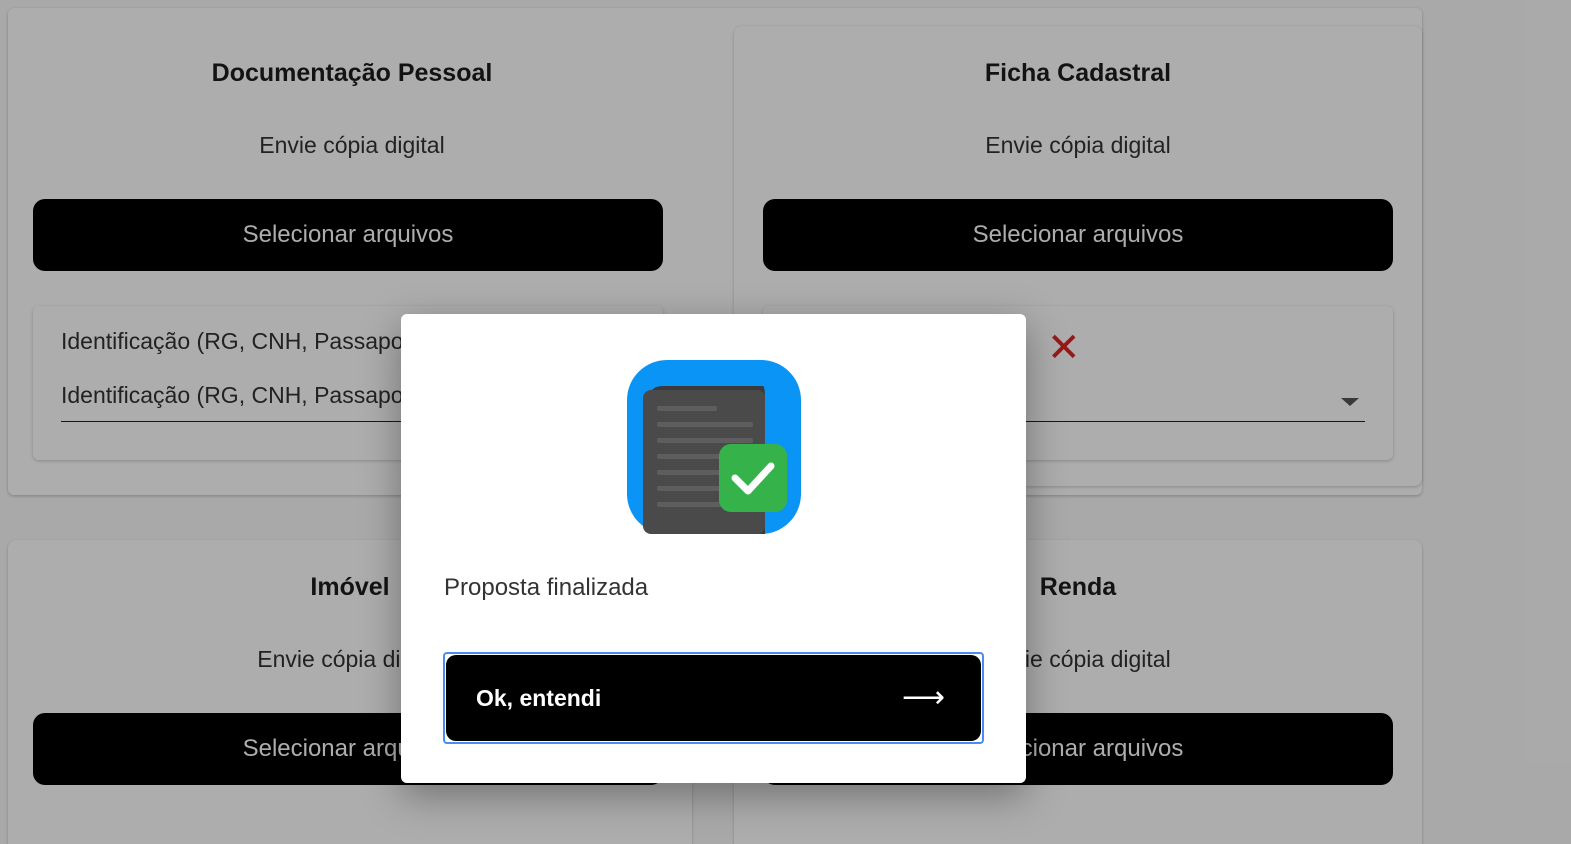 The image size is (1571, 844). I want to click on dialog-message: Proposta finalizada, so click(546, 587).